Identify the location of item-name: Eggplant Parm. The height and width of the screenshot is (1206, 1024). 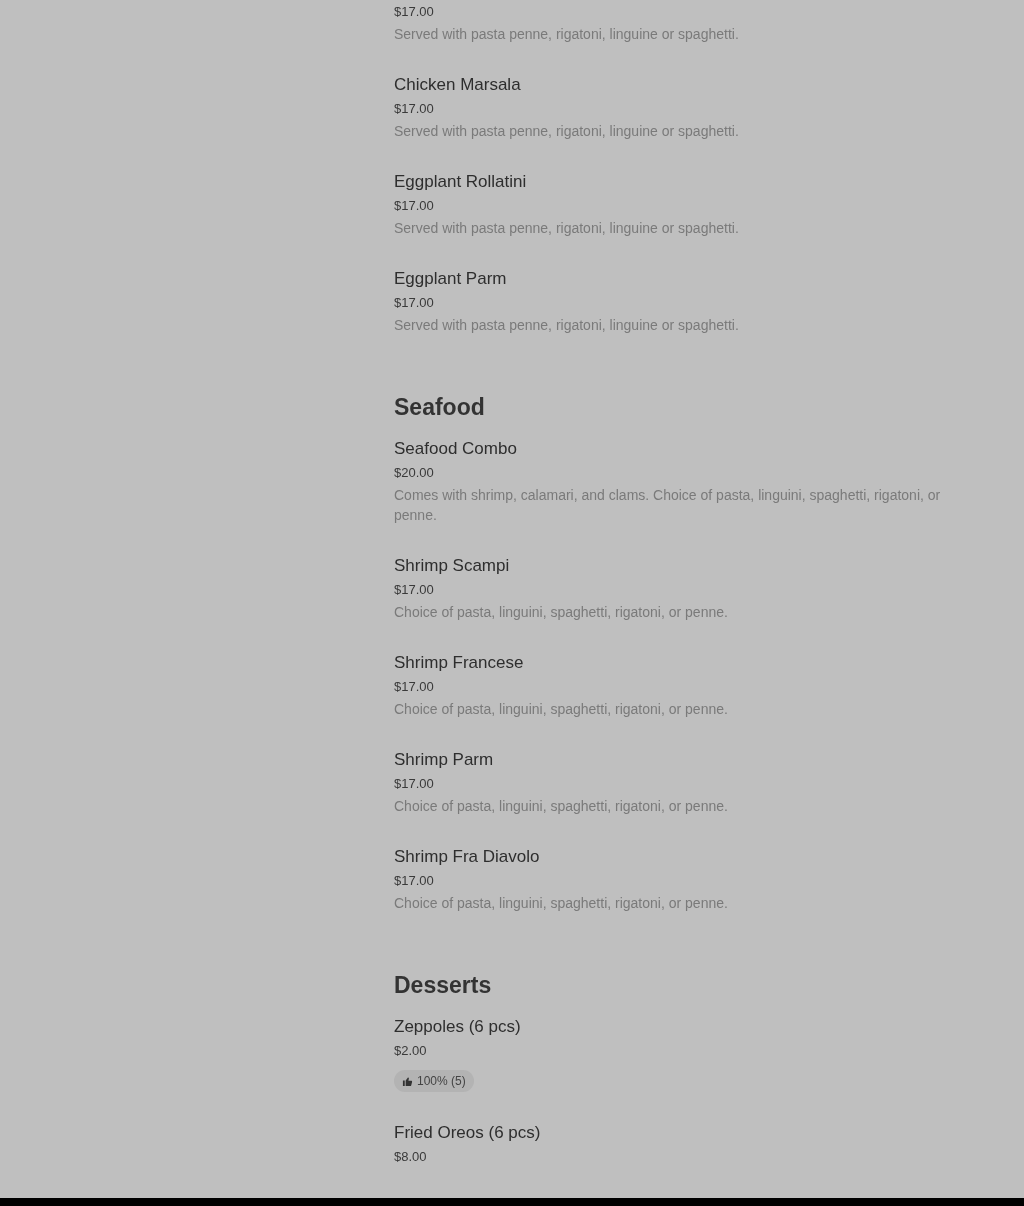
(680, 279).